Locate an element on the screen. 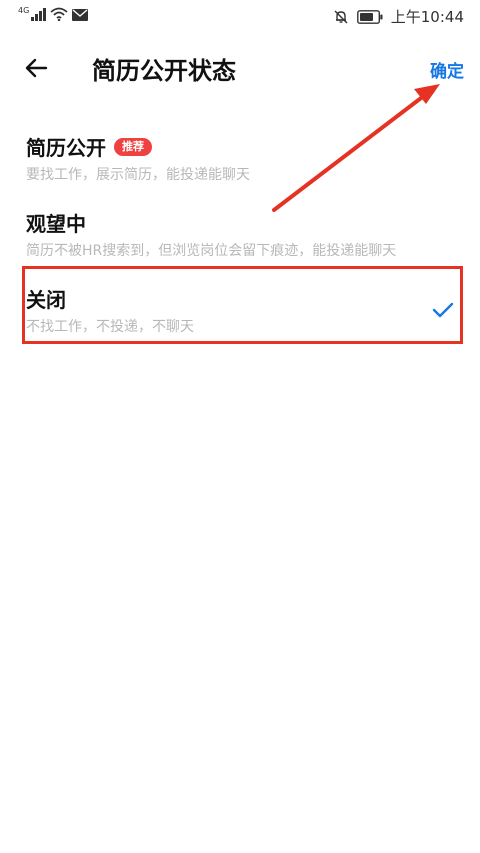 This screenshot has height=853, width=480. confirm-button: 确定 is located at coordinates (447, 69).